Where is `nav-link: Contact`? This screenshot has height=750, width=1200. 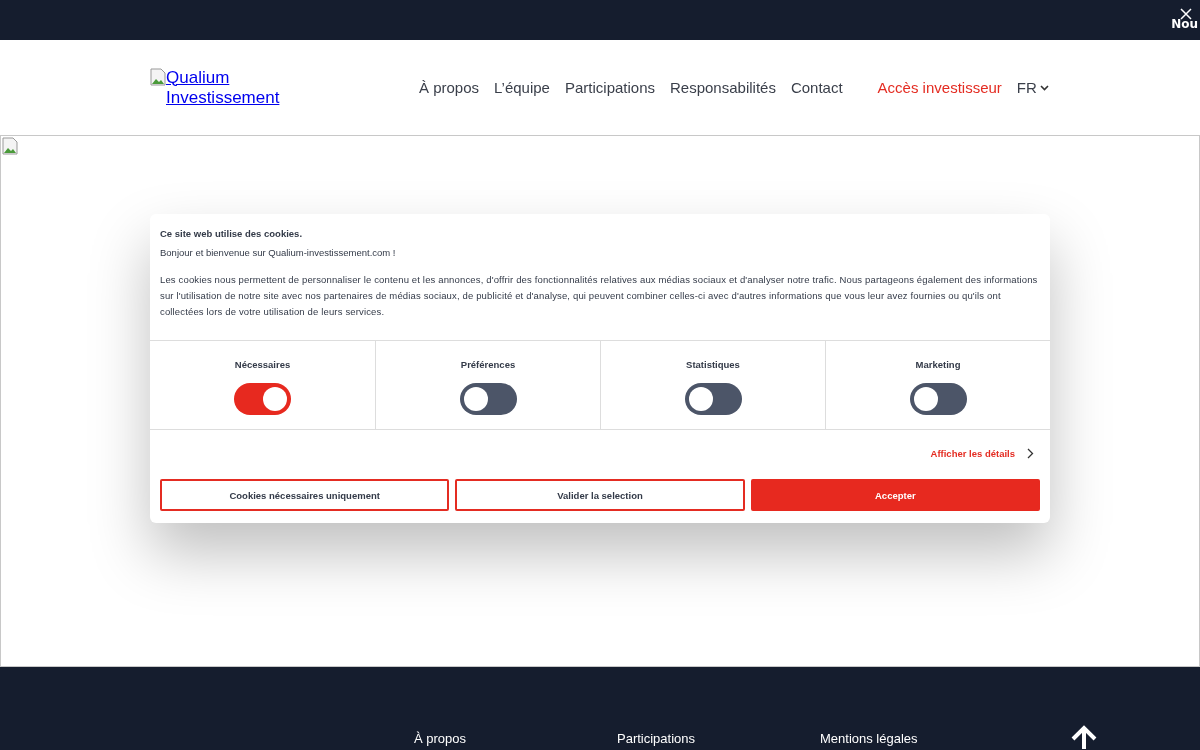
nav-link: Contact is located at coordinates (816, 87).